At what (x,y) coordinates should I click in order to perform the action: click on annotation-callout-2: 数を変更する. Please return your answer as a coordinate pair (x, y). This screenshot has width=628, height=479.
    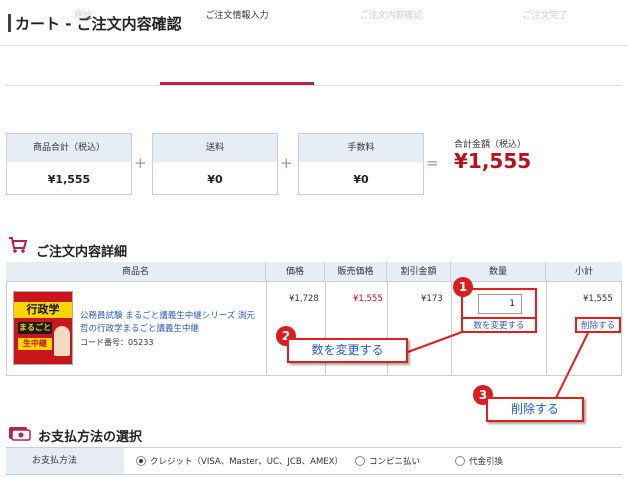
    Looking at the image, I should click on (347, 350).